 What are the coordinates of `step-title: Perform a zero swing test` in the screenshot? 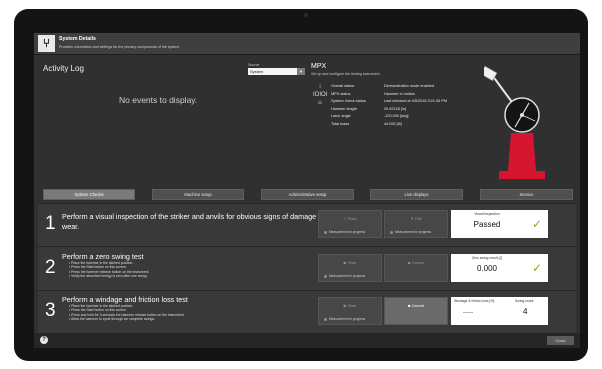 It's located at (103, 256).